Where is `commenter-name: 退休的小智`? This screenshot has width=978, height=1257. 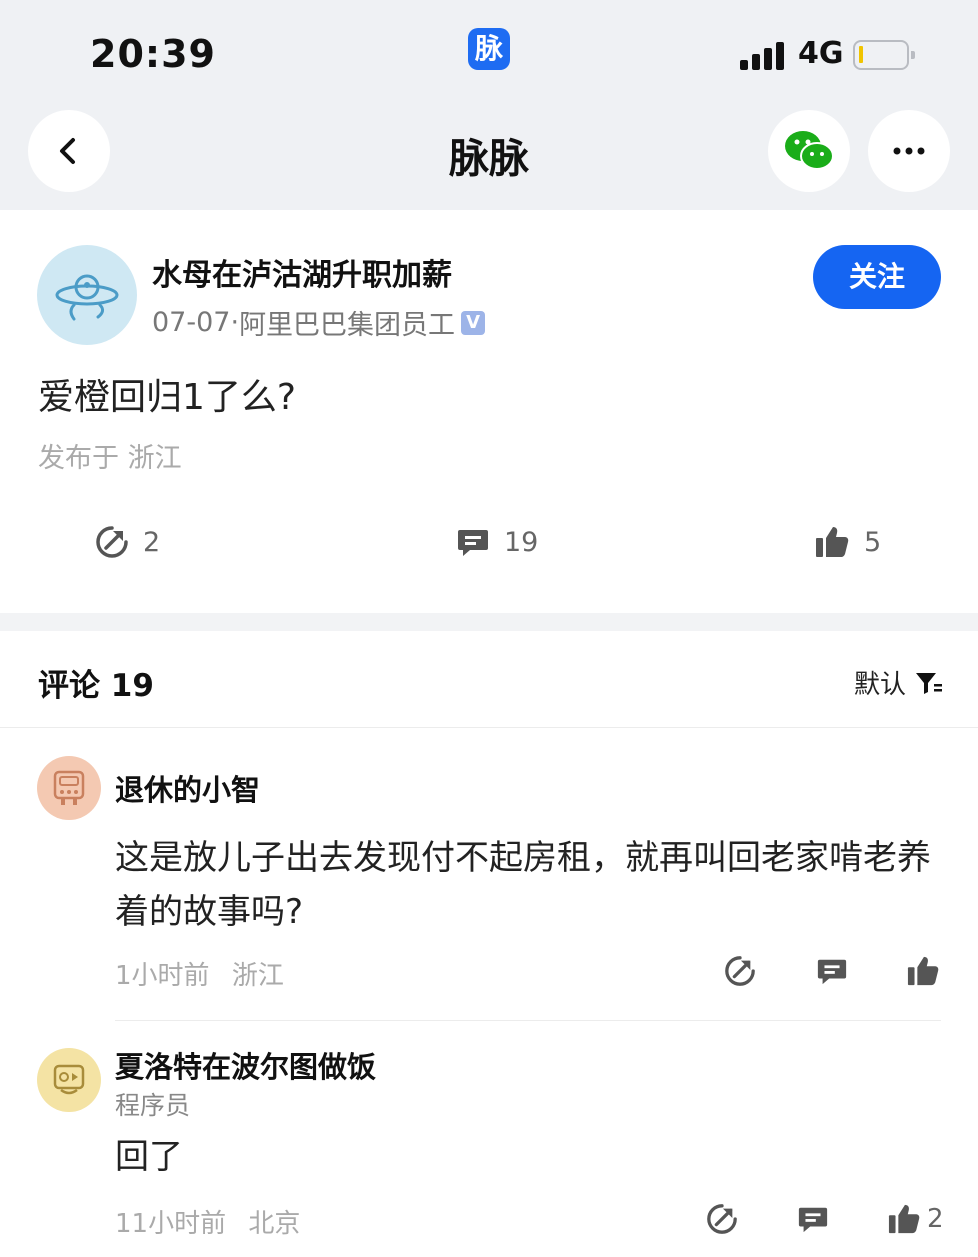 commenter-name: 退休的小智 is located at coordinates (187, 788).